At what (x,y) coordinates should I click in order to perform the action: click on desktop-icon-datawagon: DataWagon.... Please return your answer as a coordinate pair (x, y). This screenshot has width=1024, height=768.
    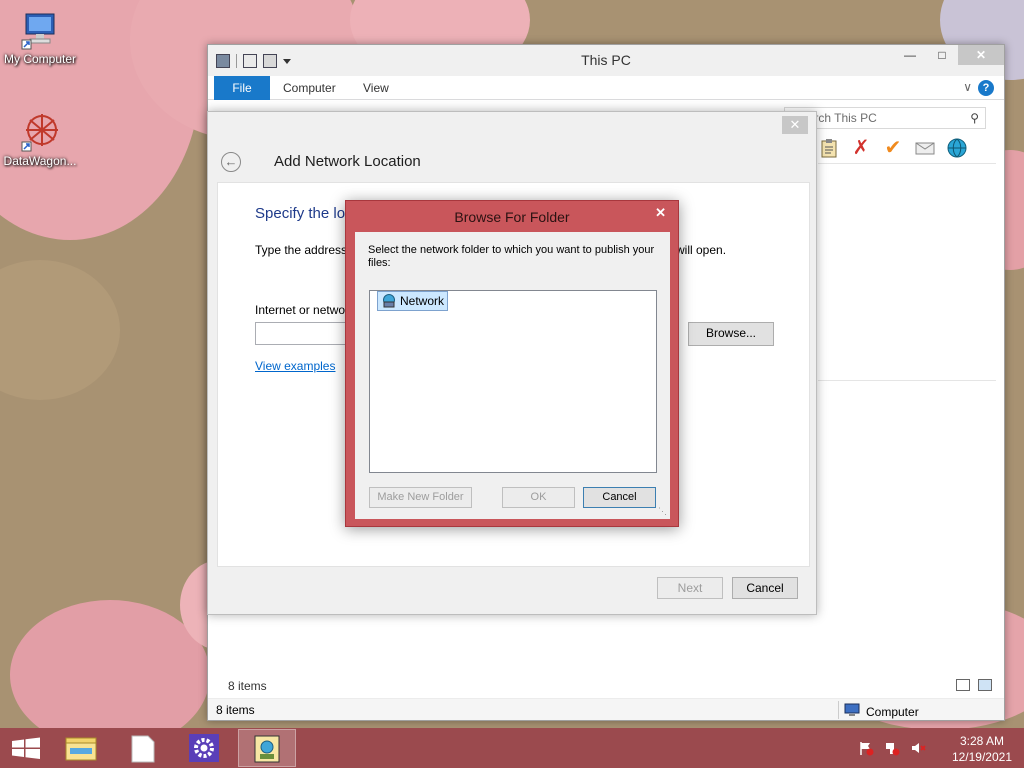
    Looking at the image, I should click on (40, 140).